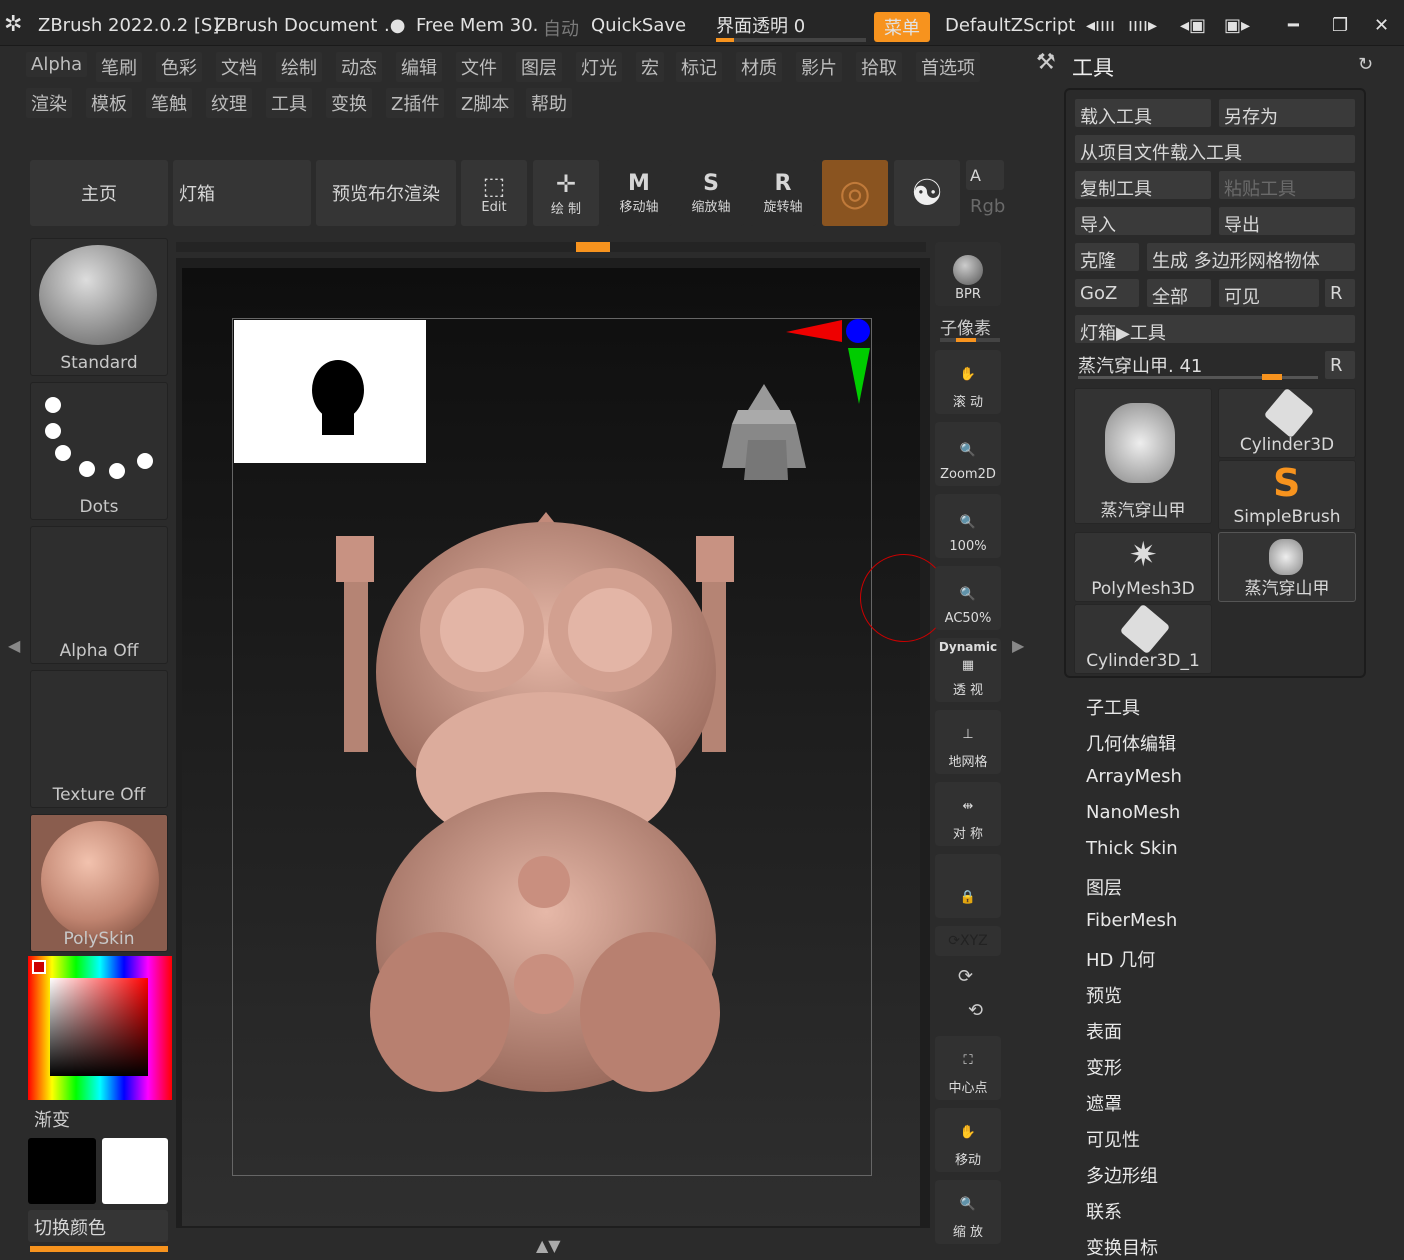 The height and width of the screenshot is (1260, 1404). I want to click on lightbox-button: 灯箱, so click(242, 193).